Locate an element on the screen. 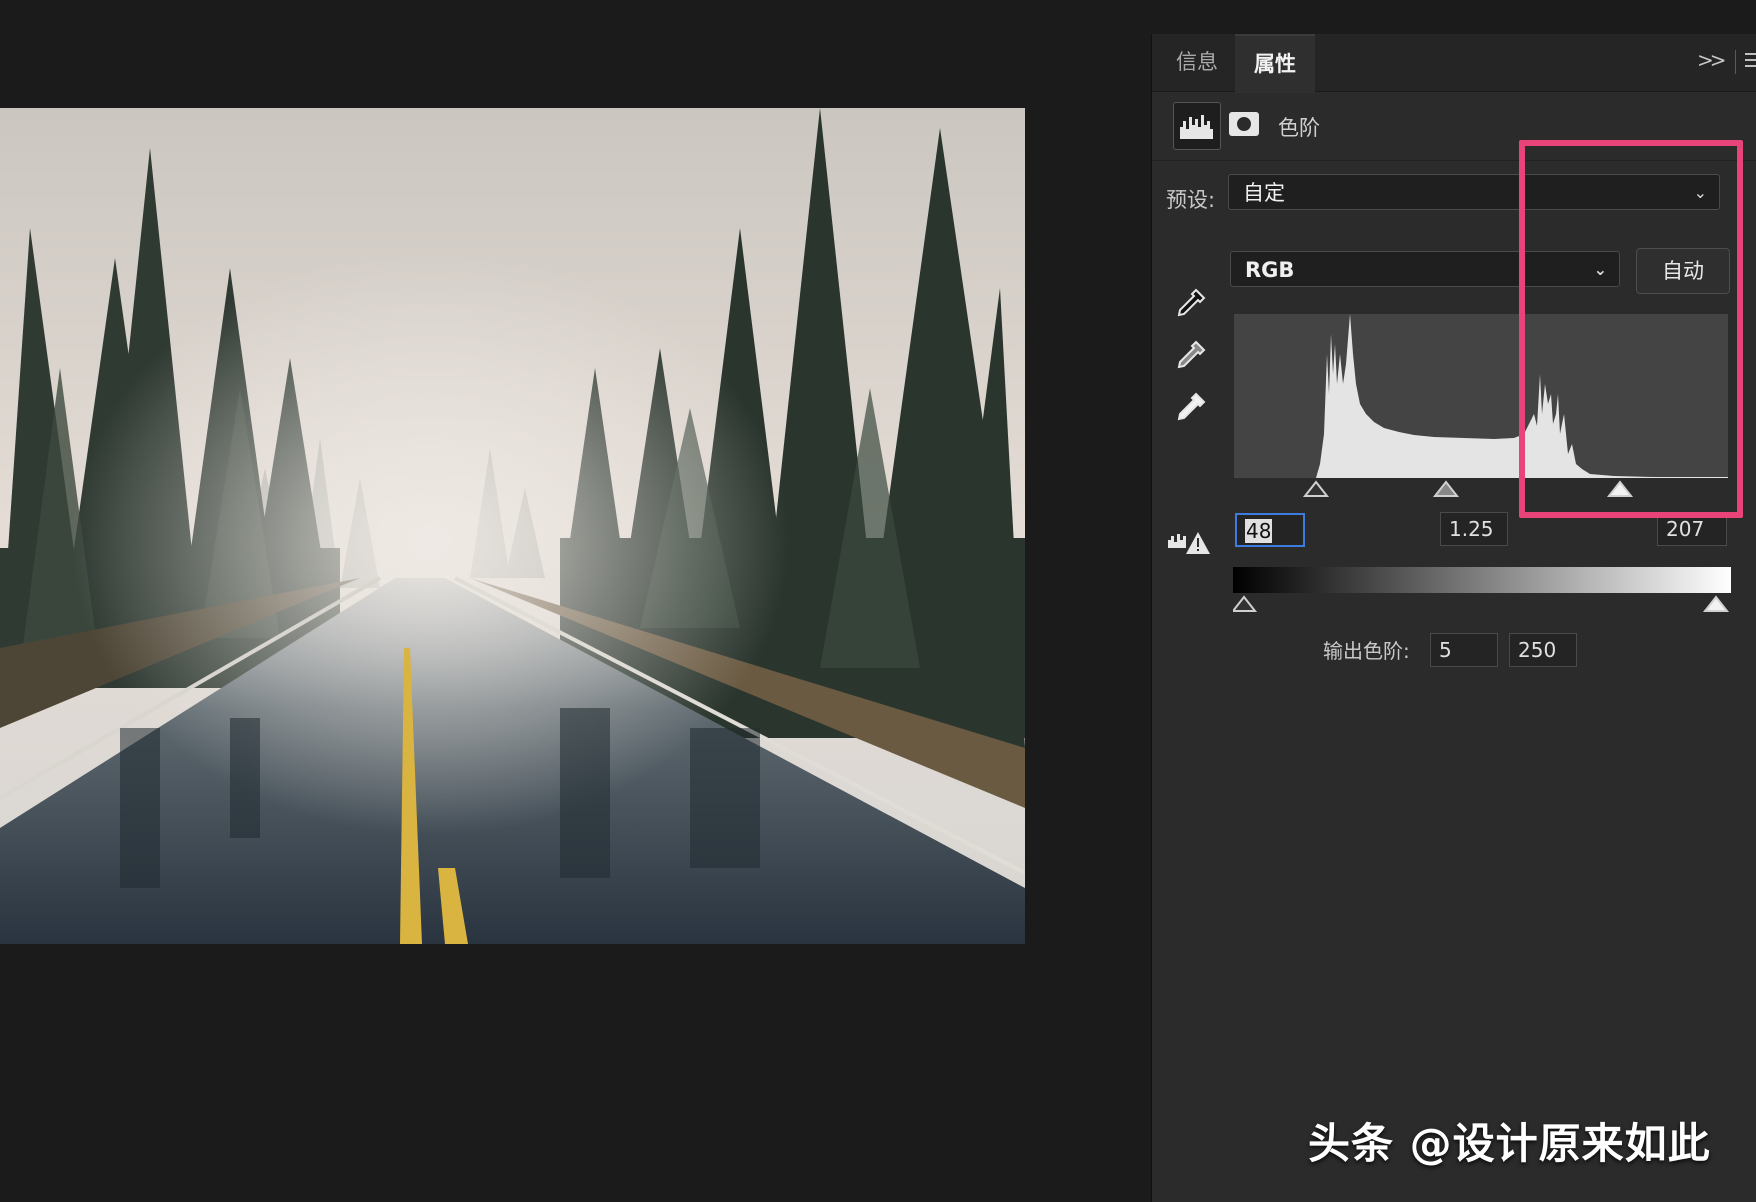 The width and height of the screenshot is (1756, 1202). input-black-value: 48 is located at coordinates (1259, 531).